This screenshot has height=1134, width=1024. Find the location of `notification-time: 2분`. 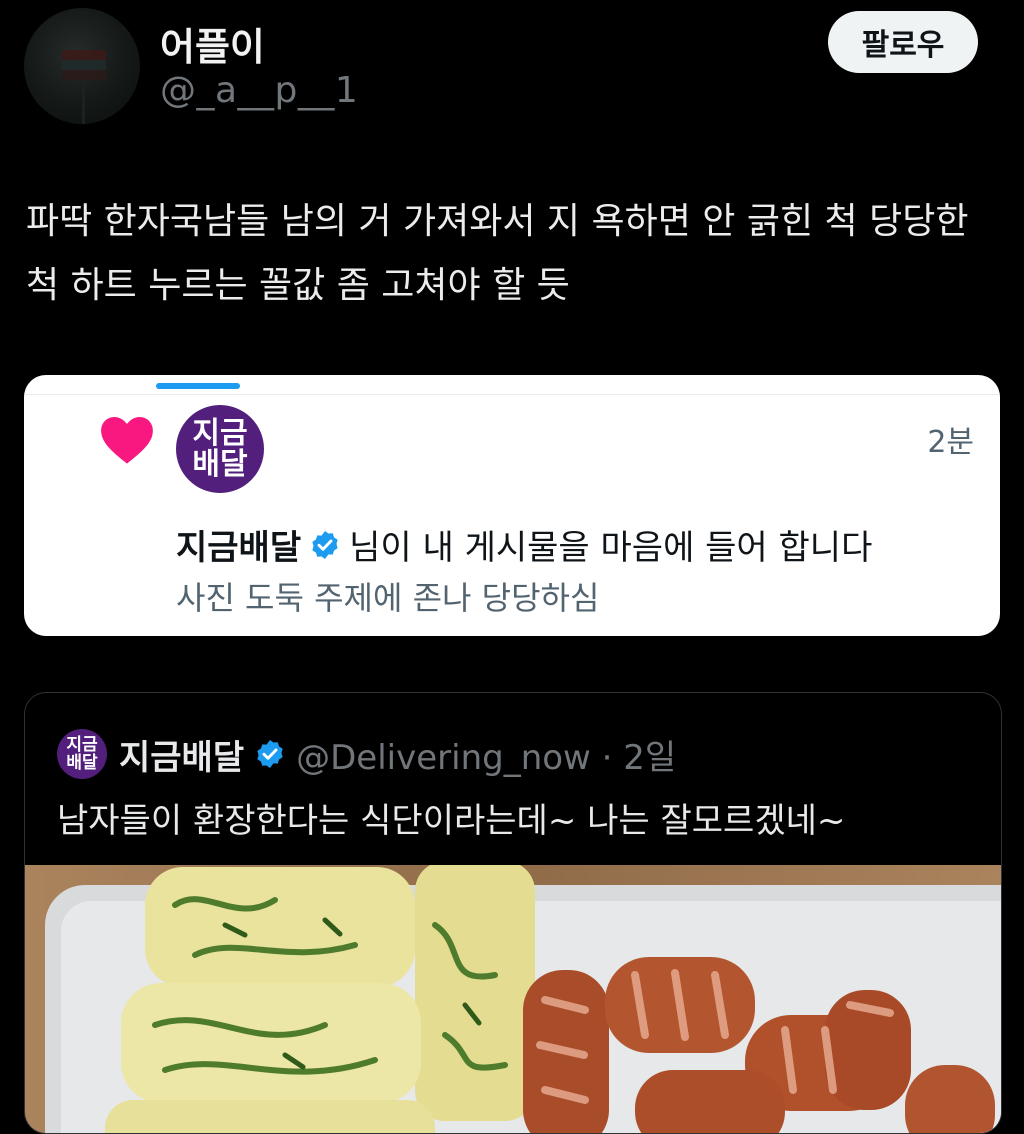

notification-time: 2분 is located at coordinates (950, 442).